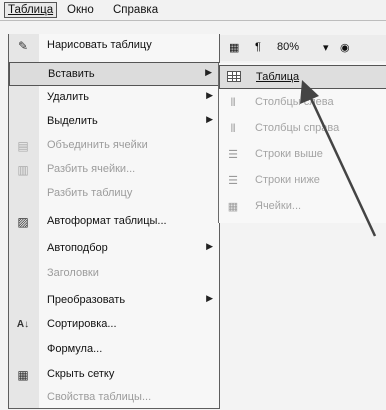  Describe the element at coordinates (338, 158) in the screenshot. I see `pointer-arrow-annotation` at that location.